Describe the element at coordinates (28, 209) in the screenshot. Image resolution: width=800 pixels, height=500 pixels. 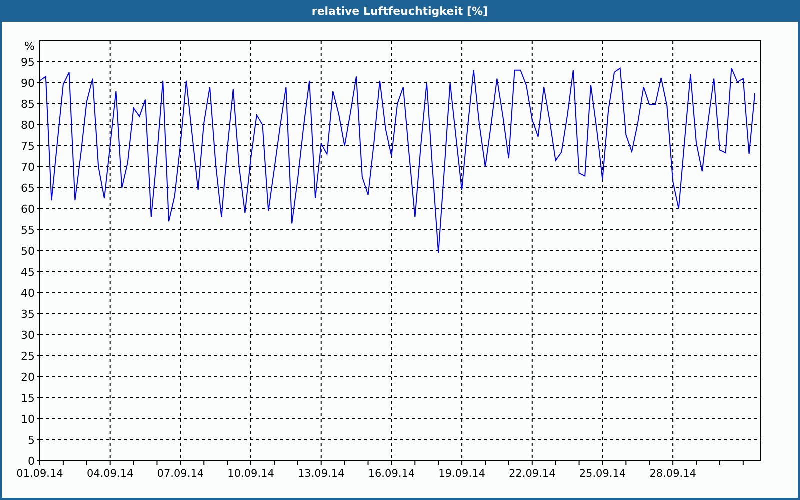
I see `y-tick-label: 60` at that location.